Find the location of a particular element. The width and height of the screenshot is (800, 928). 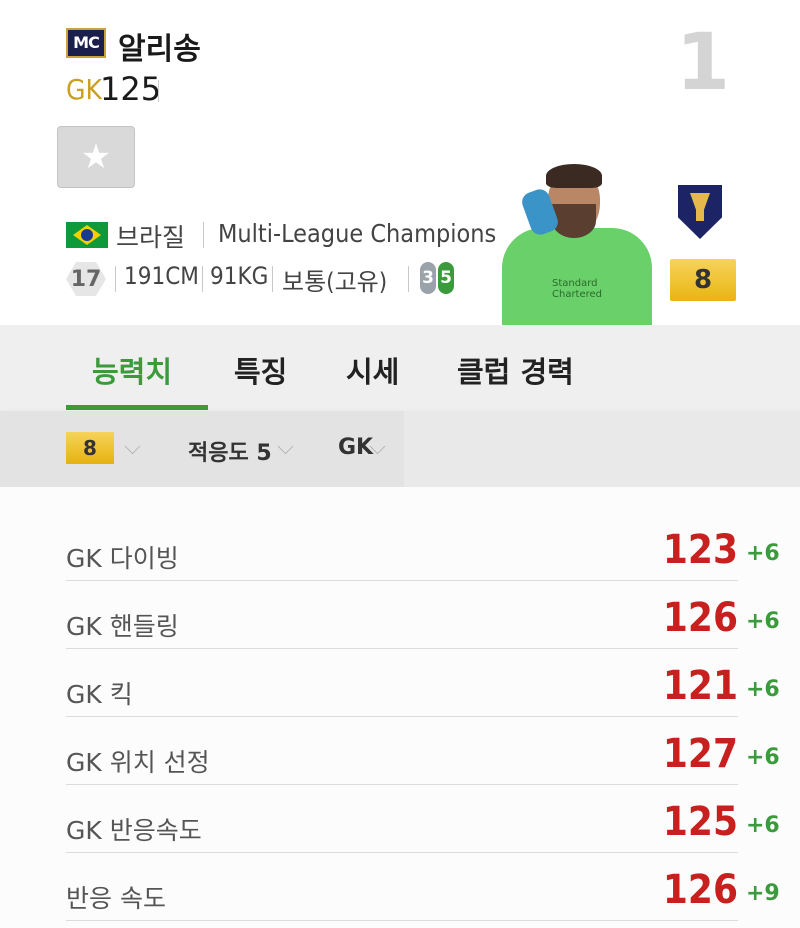

player-nation: 브라질 is located at coordinates (151, 237).